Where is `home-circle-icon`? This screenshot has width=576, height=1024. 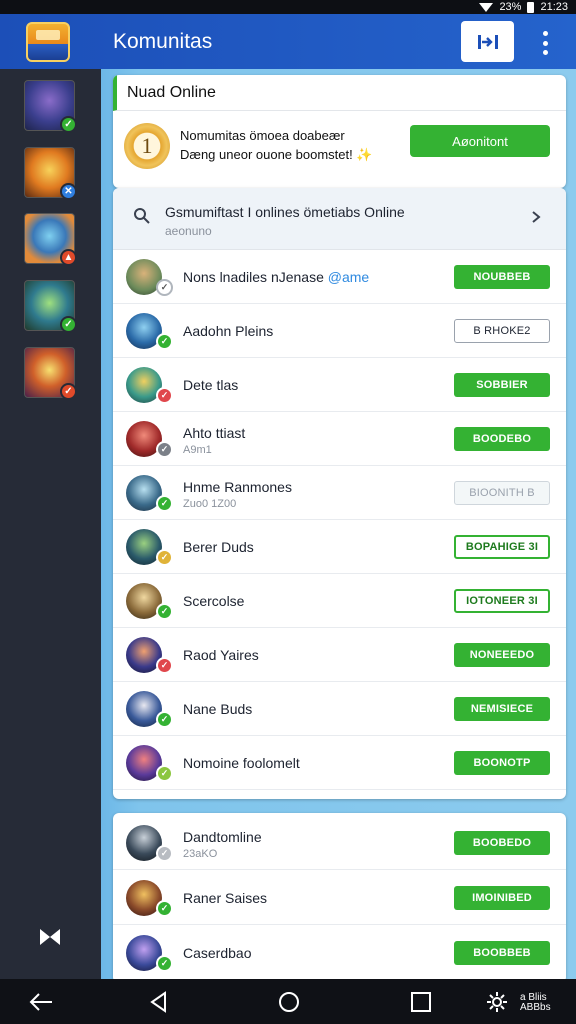 home-circle-icon is located at coordinates (289, 1002).